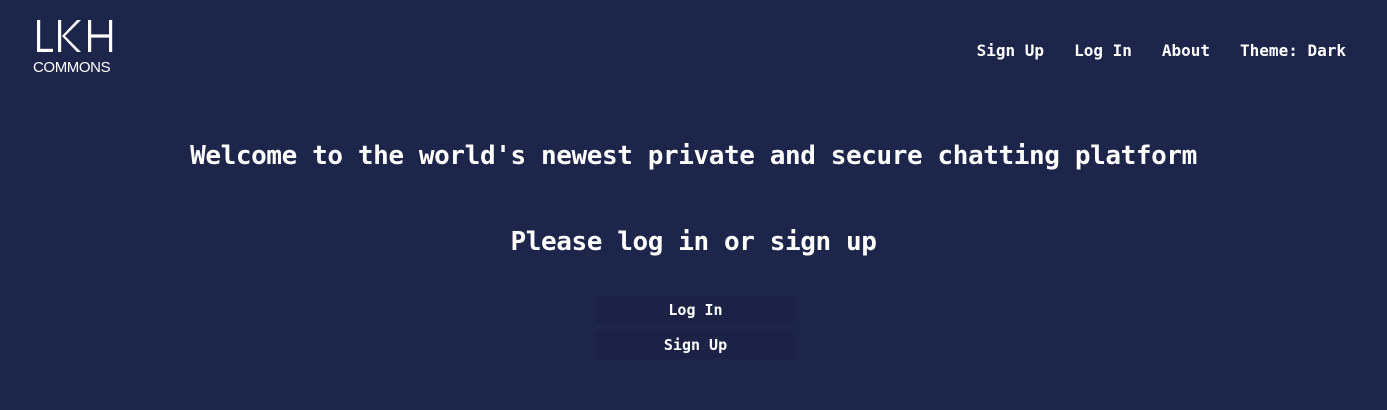 Image resolution: width=1387 pixels, height=410 pixels. I want to click on sign-up-button: Sign Up, so click(695, 345).